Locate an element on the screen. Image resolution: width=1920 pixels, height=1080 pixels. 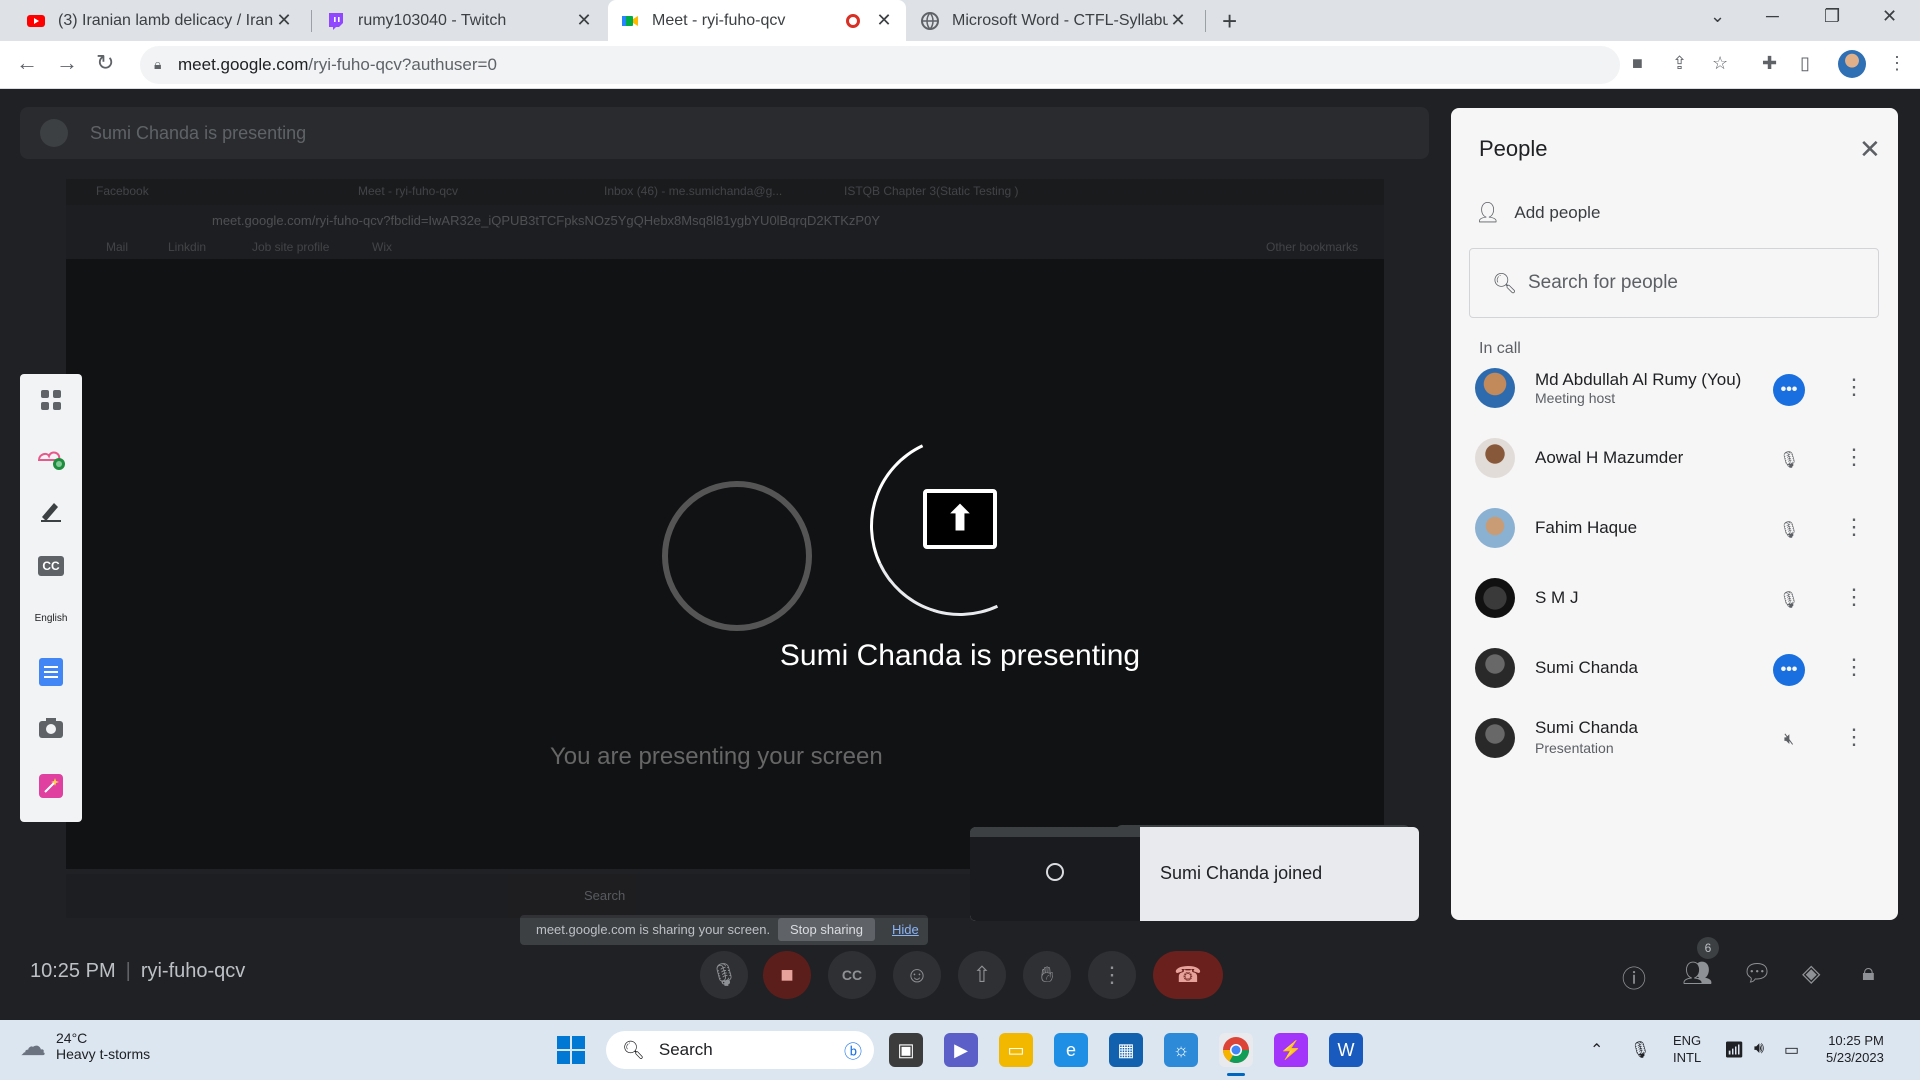
microphone-button: 🎙︎ is located at coordinates (724, 975).